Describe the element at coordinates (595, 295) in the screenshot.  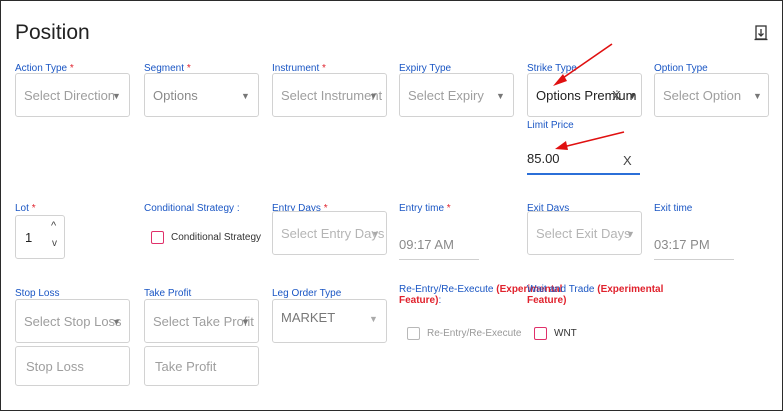
I see `wait-and-trade-label: Wait and Trade (Experimental Feature)` at that location.